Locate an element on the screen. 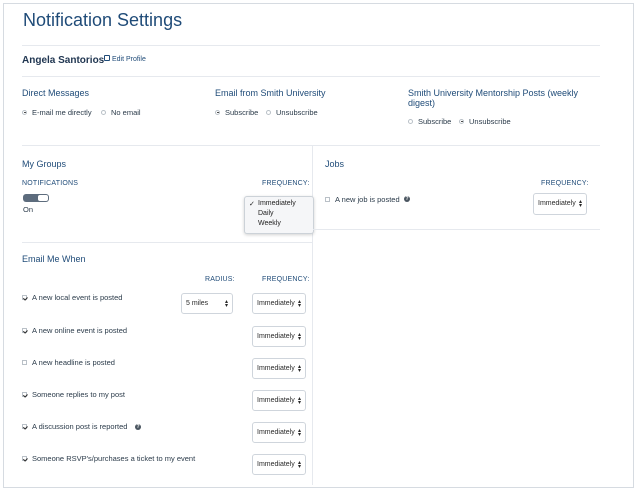 The image size is (639, 492). radius-label: RADIUS: is located at coordinates (220, 279).